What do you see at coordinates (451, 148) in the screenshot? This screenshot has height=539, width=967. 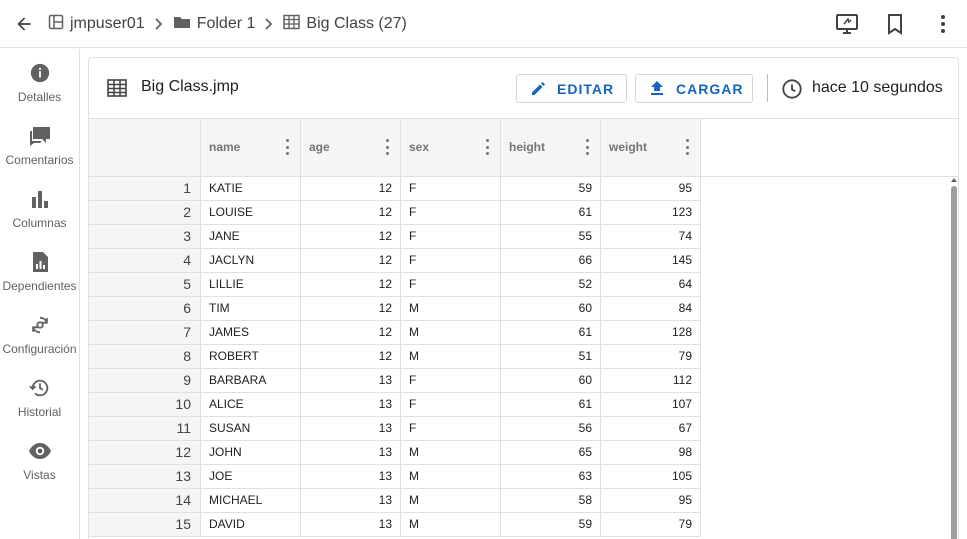 I see `column-header-sex: sex` at bounding box center [451, 148].